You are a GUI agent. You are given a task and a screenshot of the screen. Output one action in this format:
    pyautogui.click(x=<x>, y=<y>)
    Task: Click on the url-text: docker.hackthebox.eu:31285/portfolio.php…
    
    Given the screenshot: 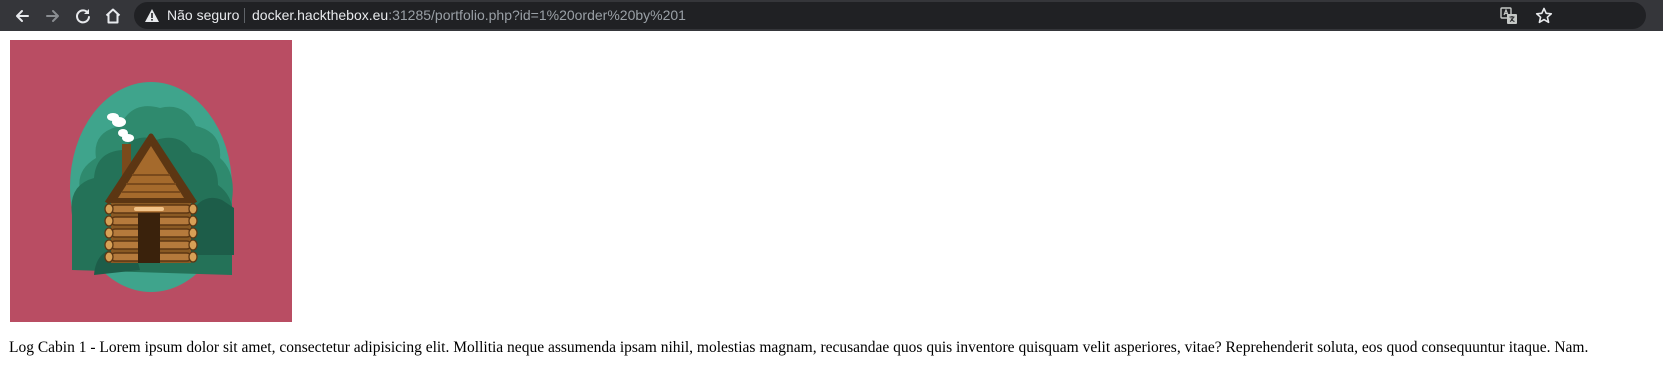 What is the action you would take?
    pyautogui.click(x=469, y=15)
    